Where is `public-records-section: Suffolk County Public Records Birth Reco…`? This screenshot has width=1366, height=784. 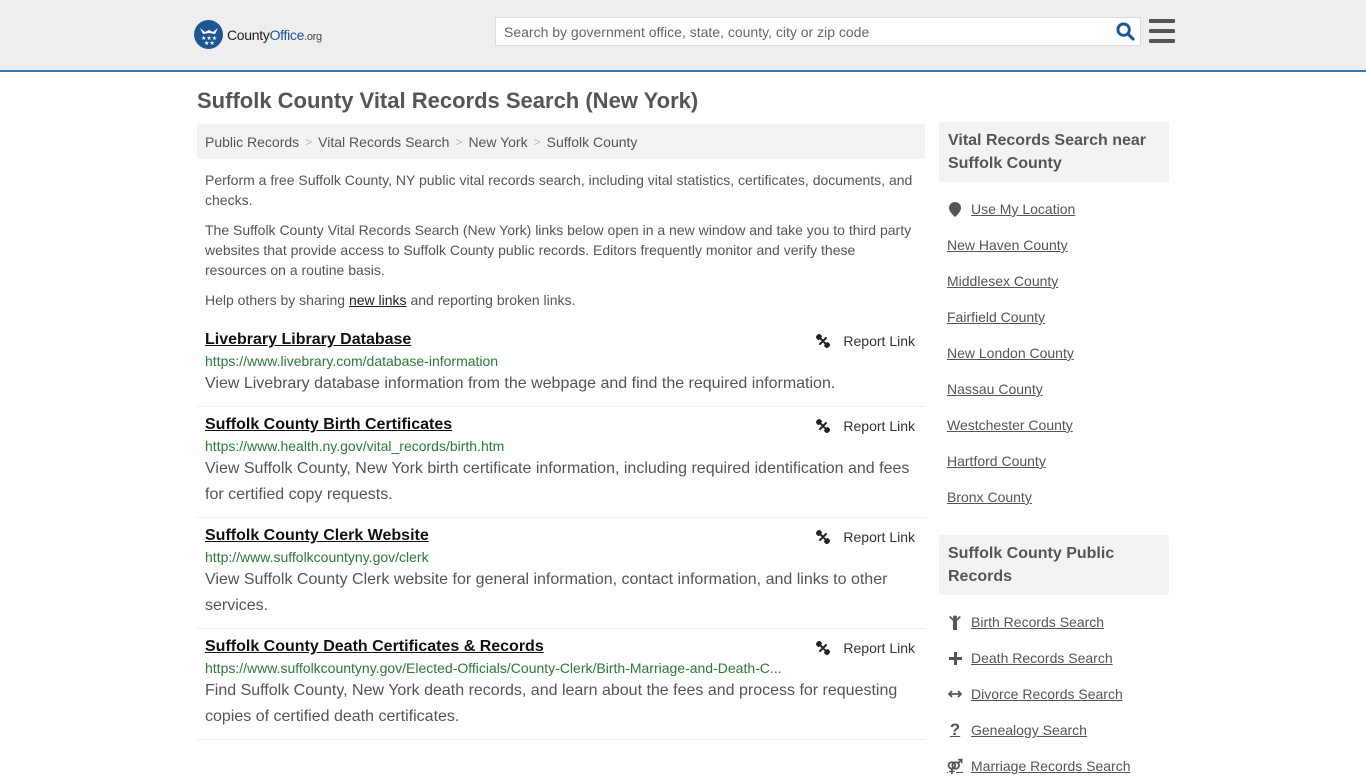 public-records-section: Suffolk County Public Records Birth Reco… is located at coordinates (1054, 659).